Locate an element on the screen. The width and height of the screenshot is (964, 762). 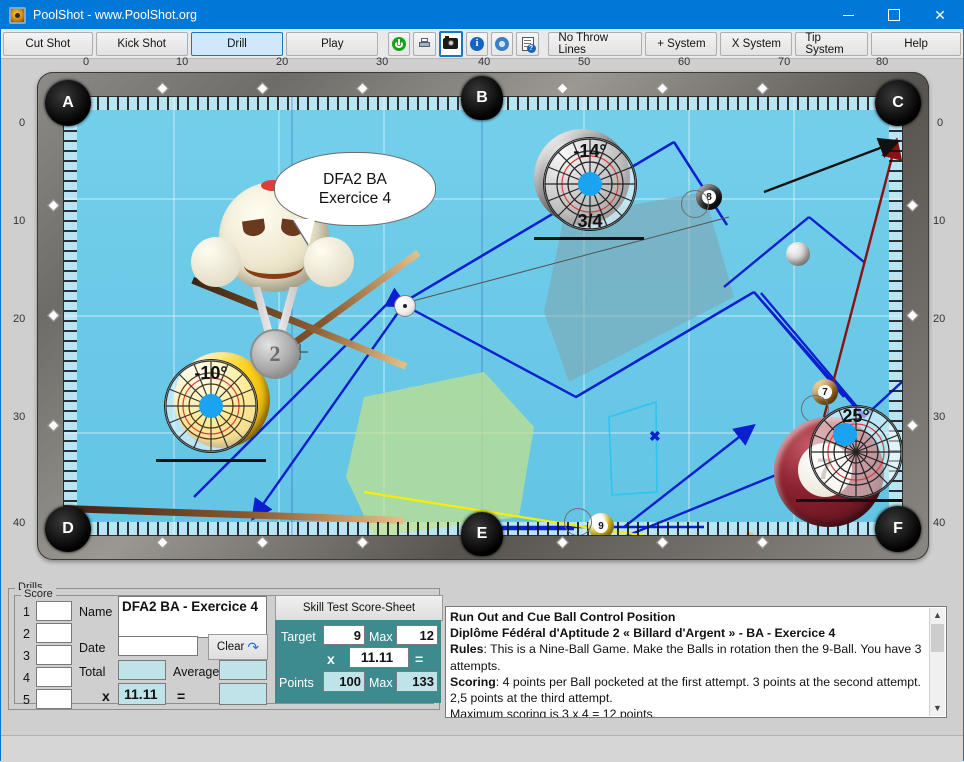
tab-cut-shot: Cut Shot is located at coordinates (48, 43).